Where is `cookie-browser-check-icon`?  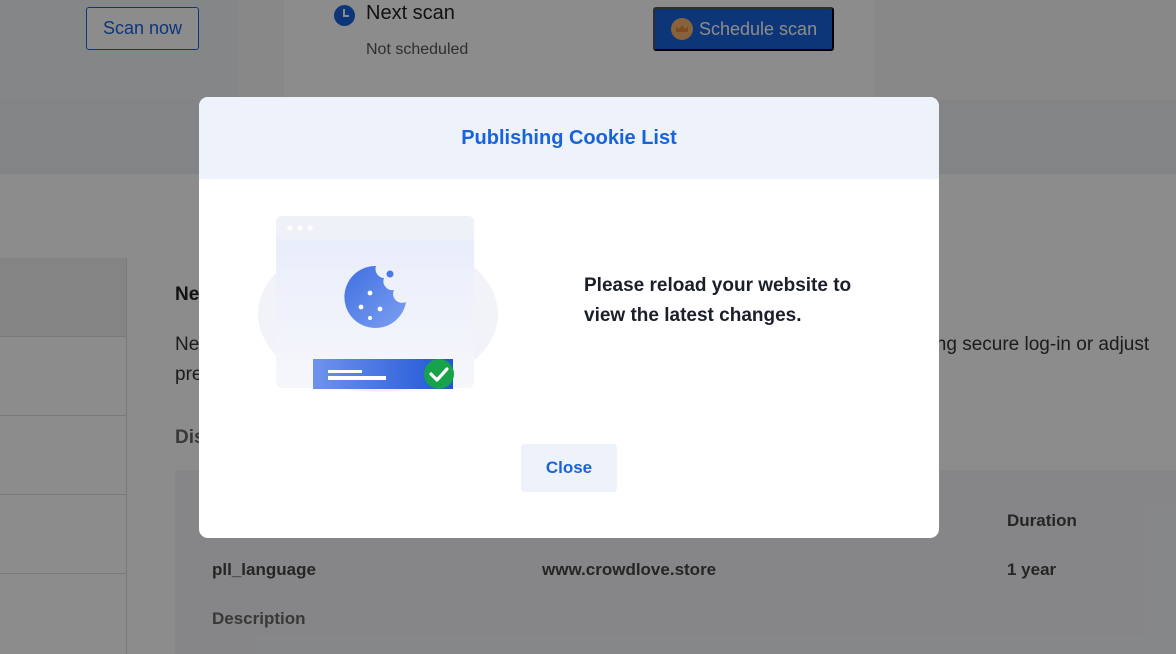 cookie-browser-check-icon is located at coordinates (378, 304).